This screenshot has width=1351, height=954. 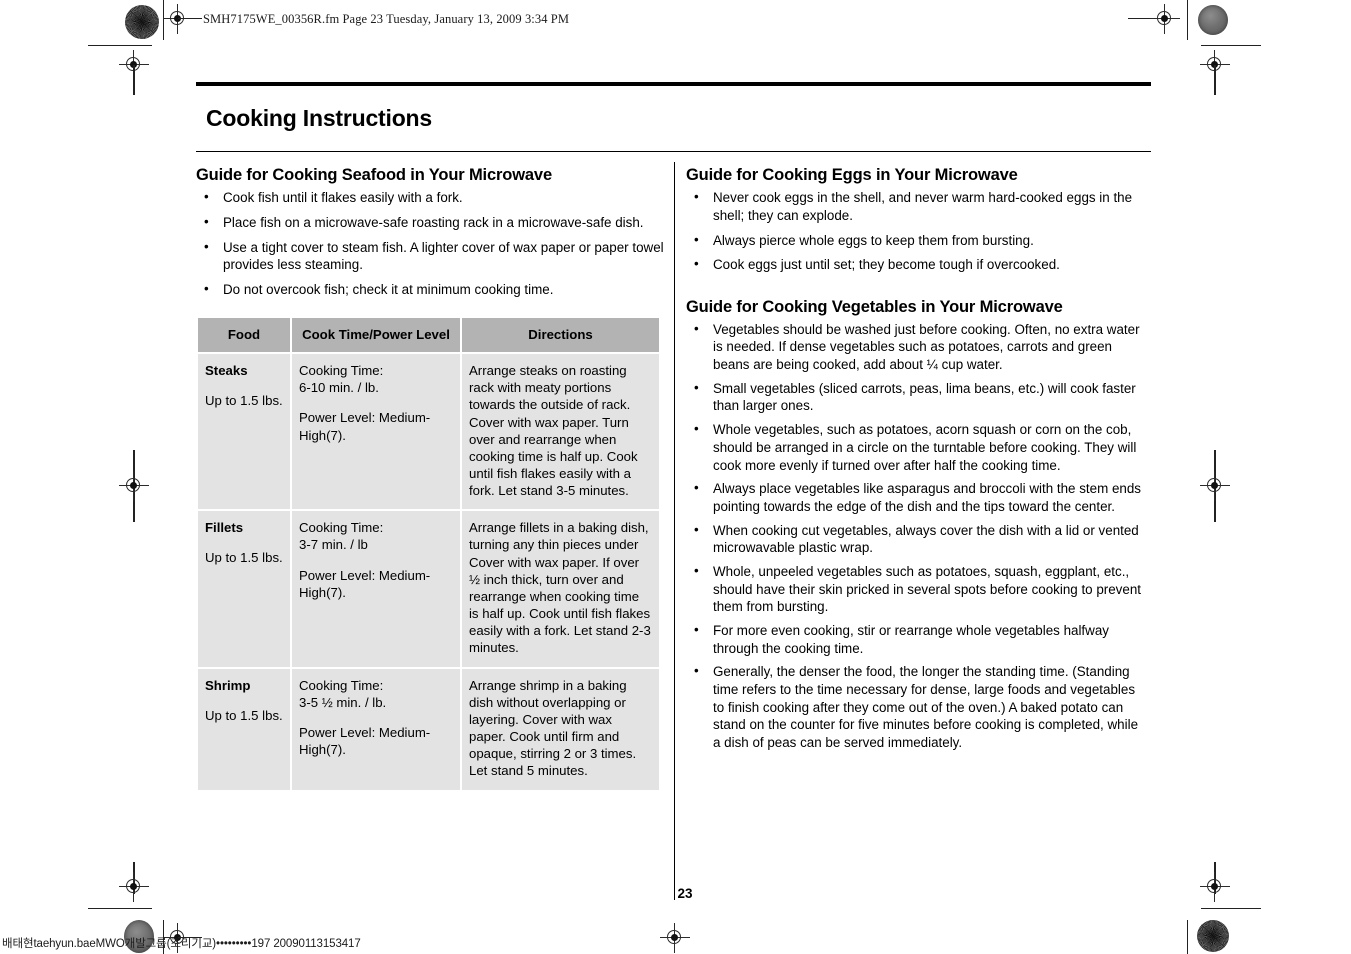 I want to click on column-gutter, so click(x=675, y=531).